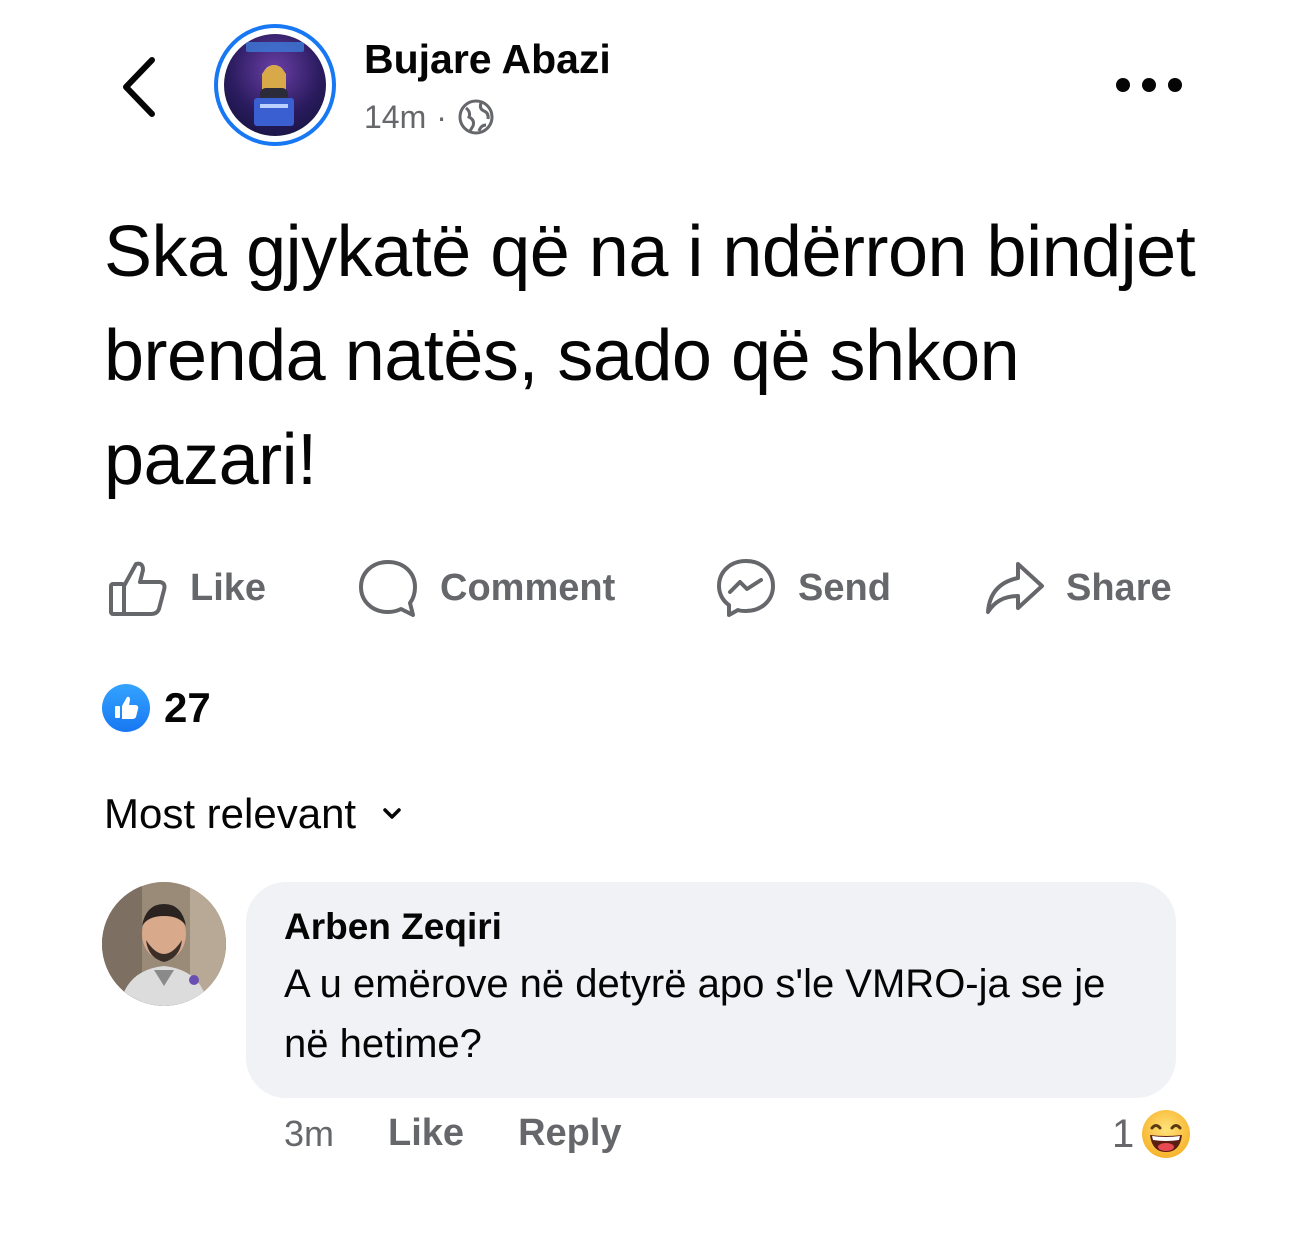  Describe the element at coordinates (487, 59) in the screenshot. I see `author-name: Bujare Abazi` at that location.